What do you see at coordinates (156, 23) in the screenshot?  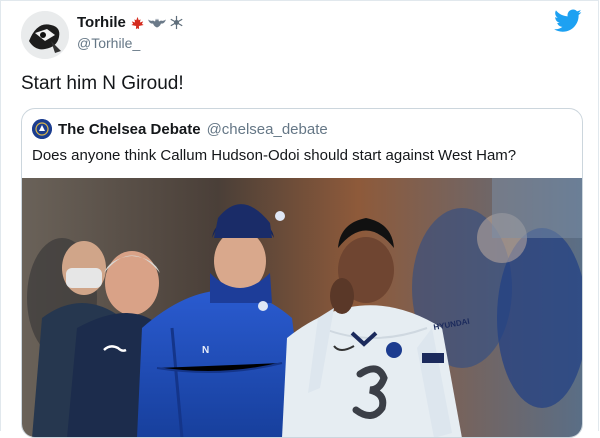 I see `bat-emoji-icon` at bounding box center [156, 23].